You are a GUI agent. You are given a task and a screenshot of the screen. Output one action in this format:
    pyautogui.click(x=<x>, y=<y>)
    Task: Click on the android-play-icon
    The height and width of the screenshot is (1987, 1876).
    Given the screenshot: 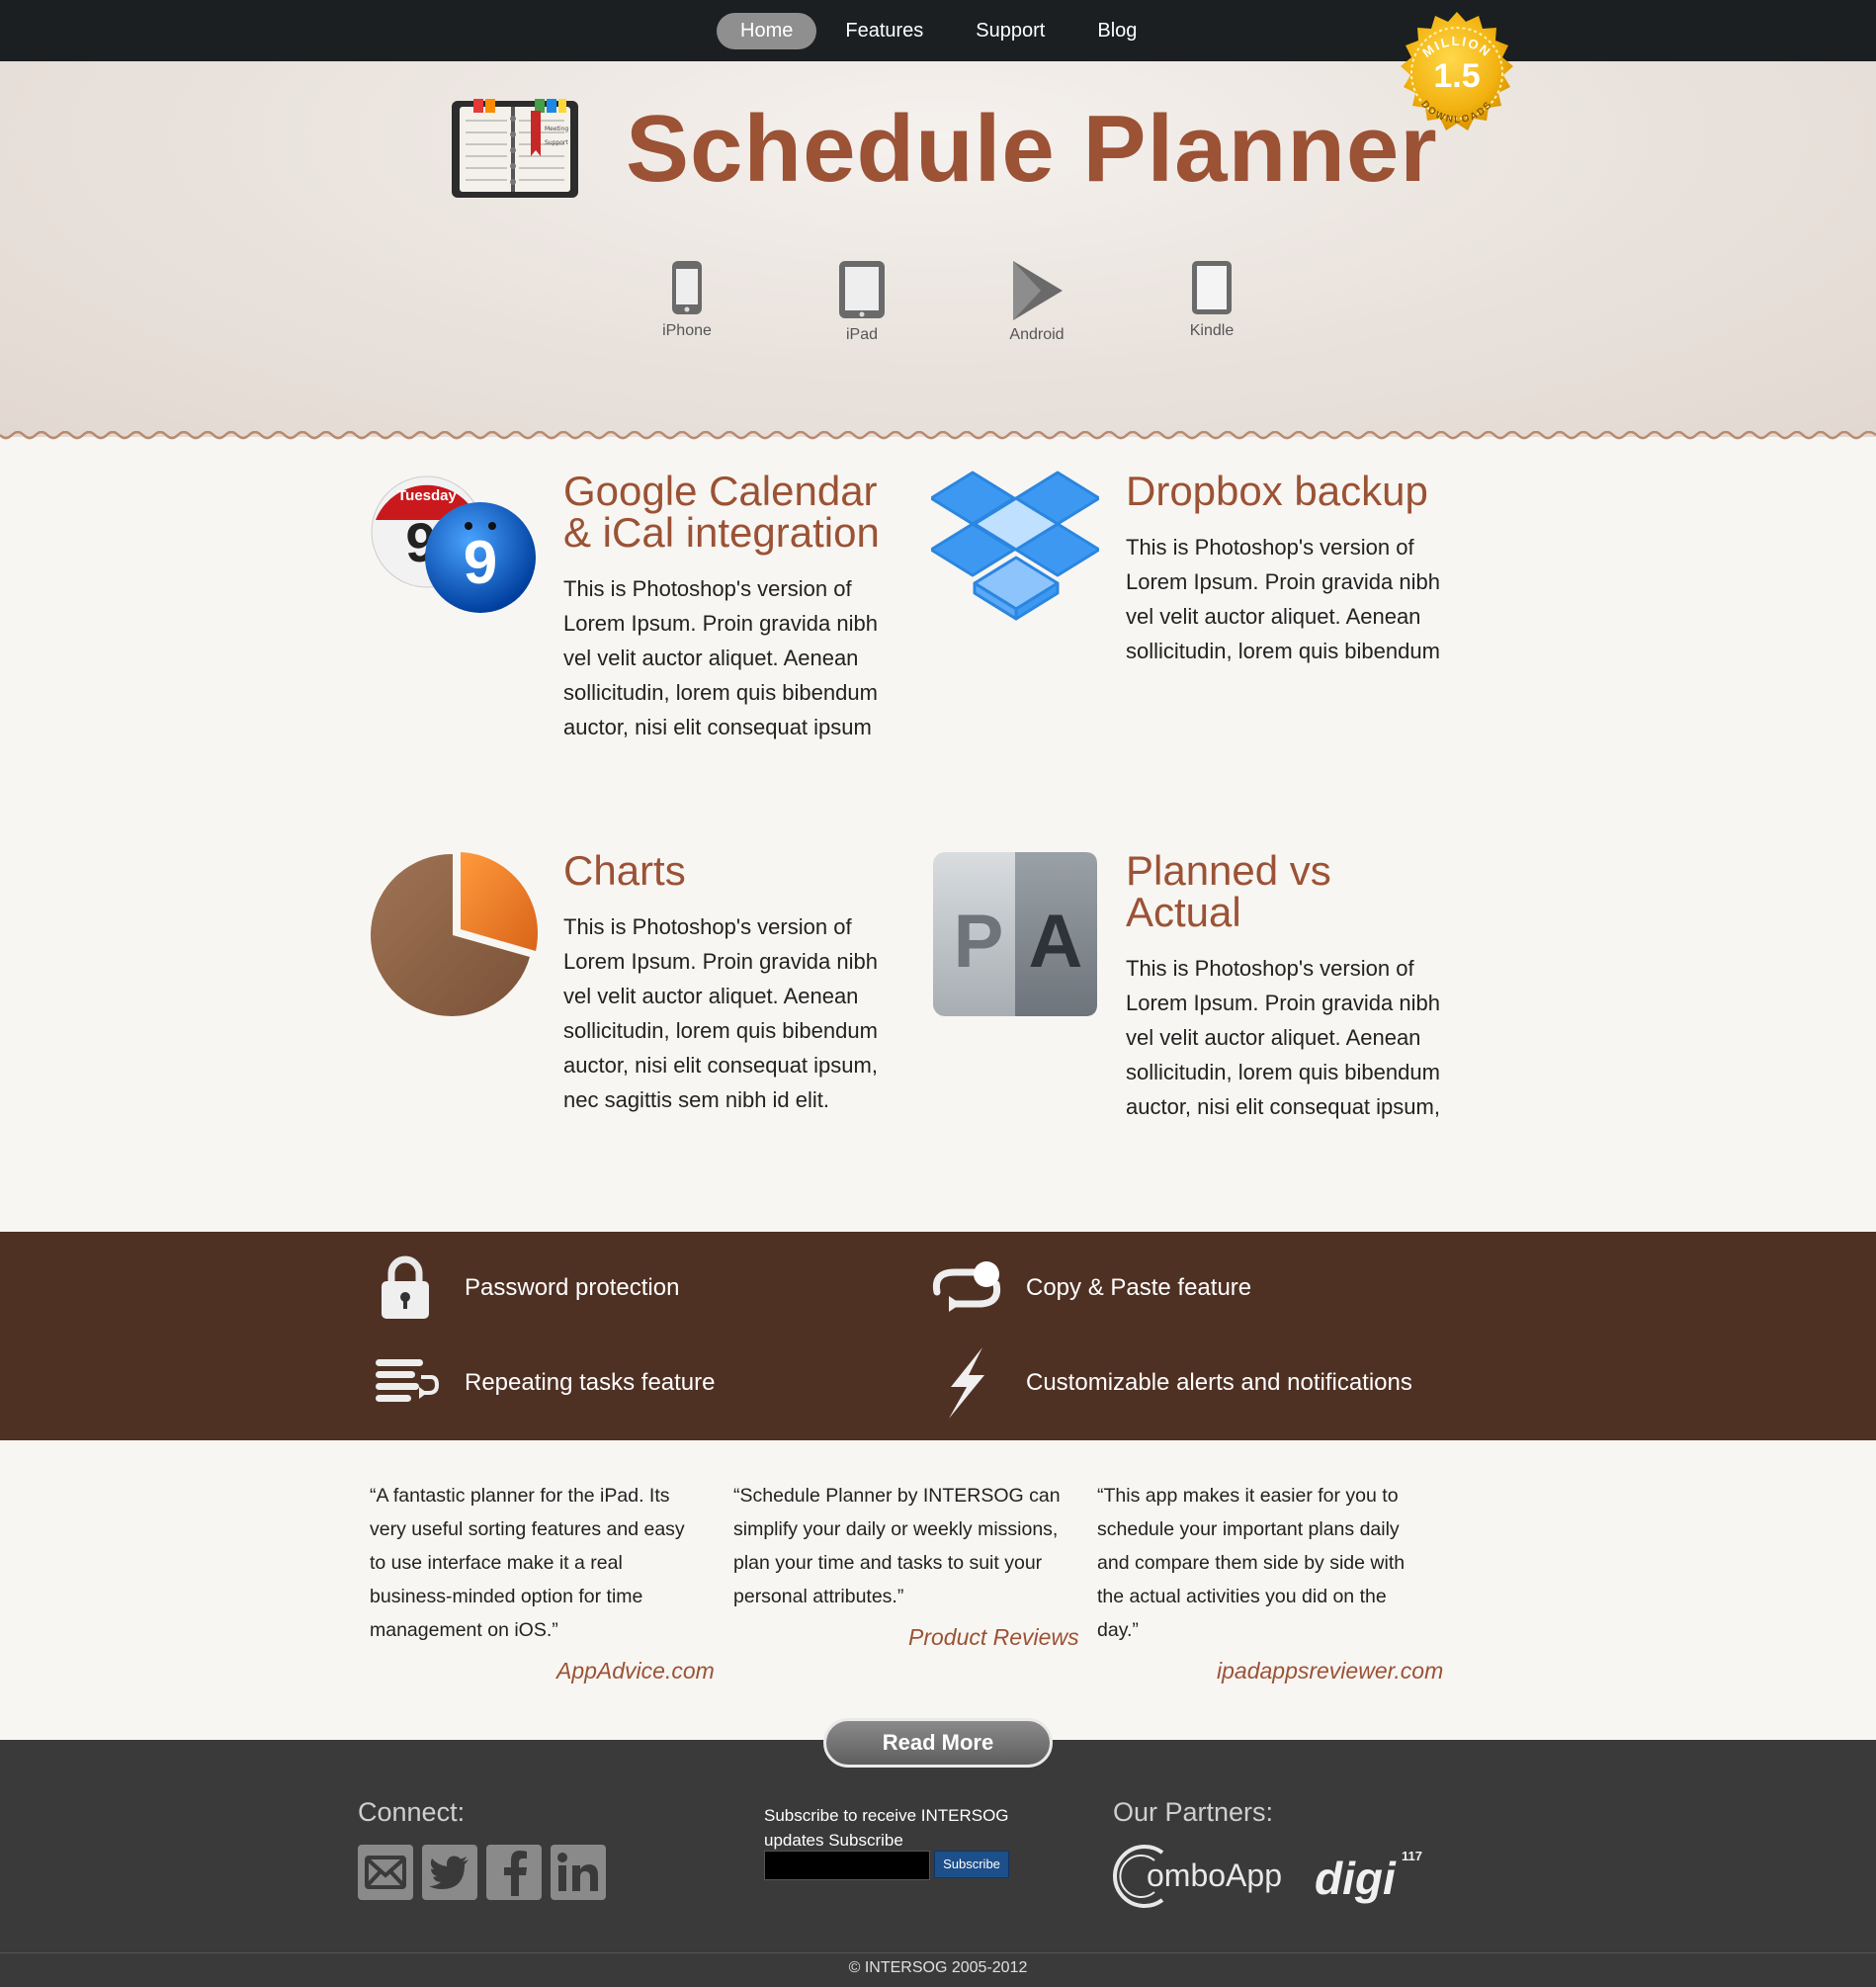 What is the action you would take?
    pyautogui.click(x=1038, y=290)
    